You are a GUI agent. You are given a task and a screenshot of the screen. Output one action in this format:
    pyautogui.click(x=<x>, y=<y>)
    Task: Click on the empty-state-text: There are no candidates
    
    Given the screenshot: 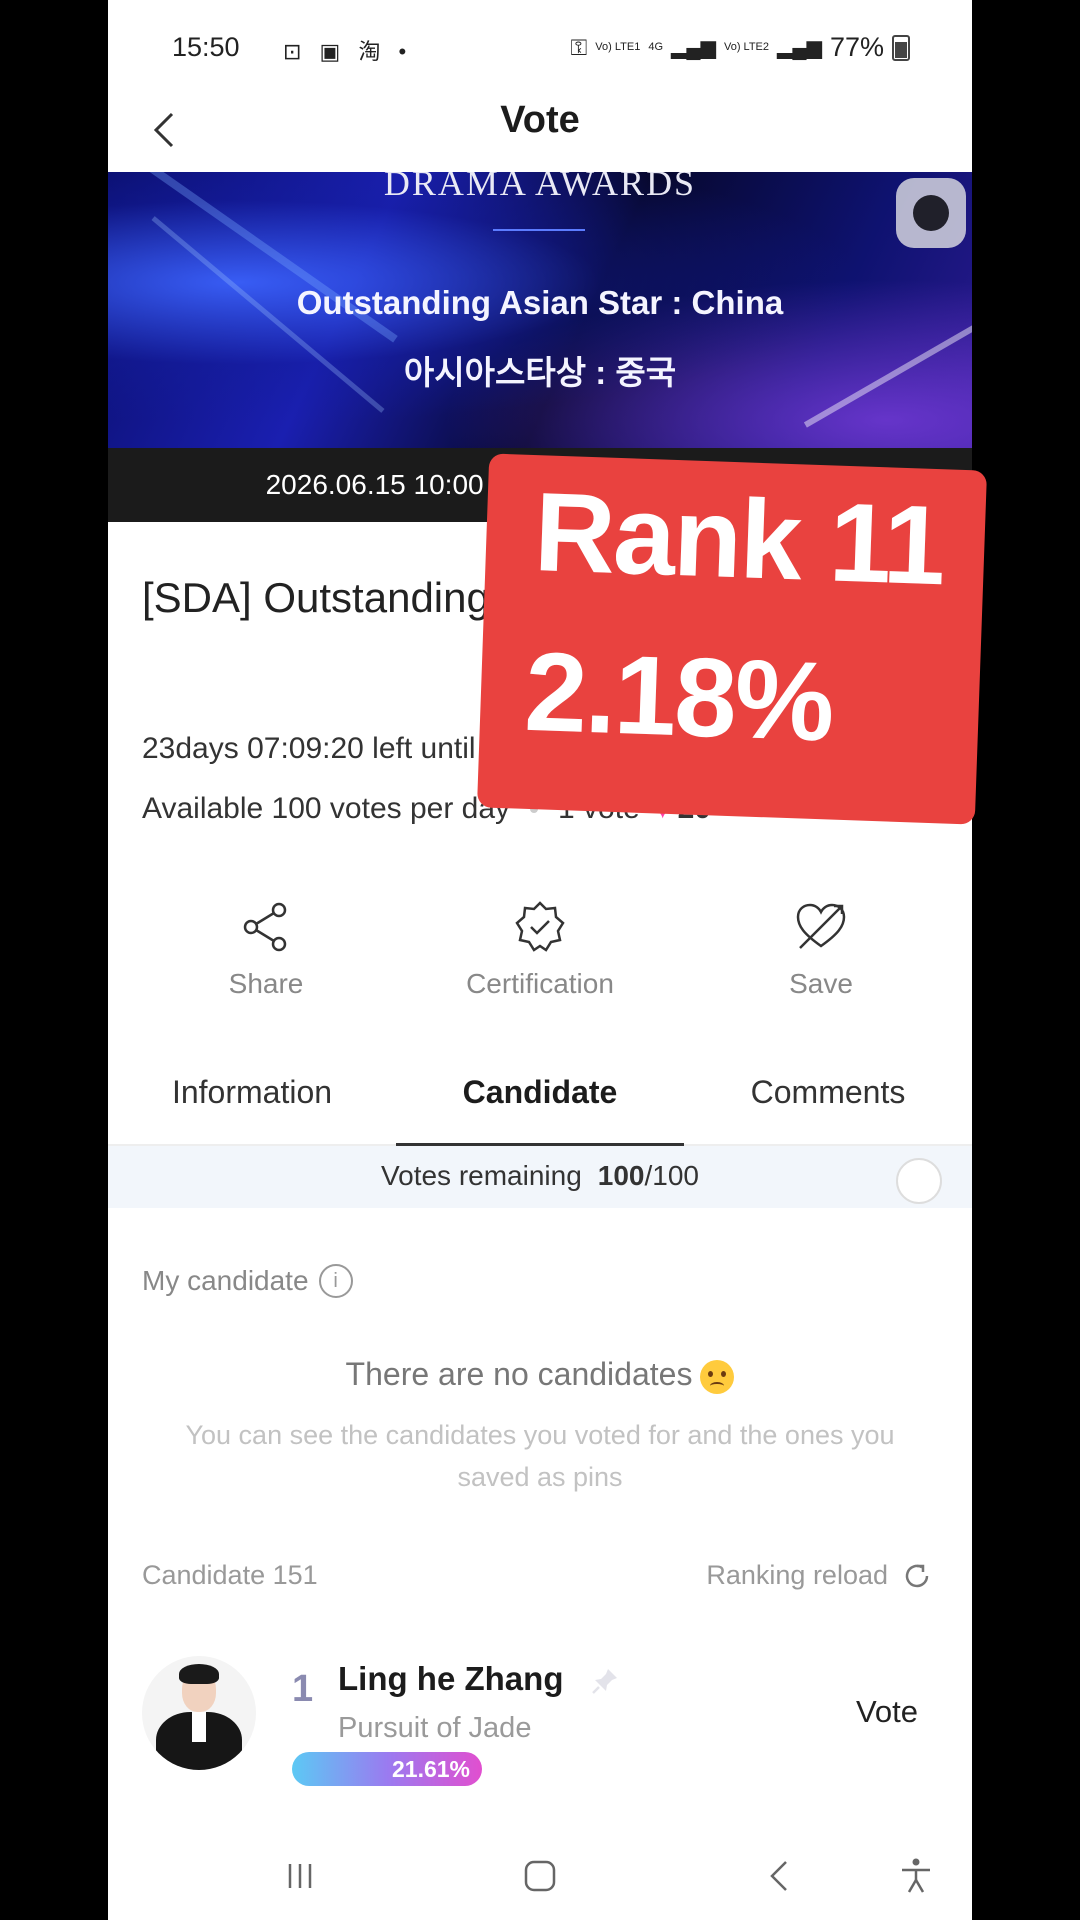 What is the action you would take?
    pyautogui.click(x=519, y=1374)
    